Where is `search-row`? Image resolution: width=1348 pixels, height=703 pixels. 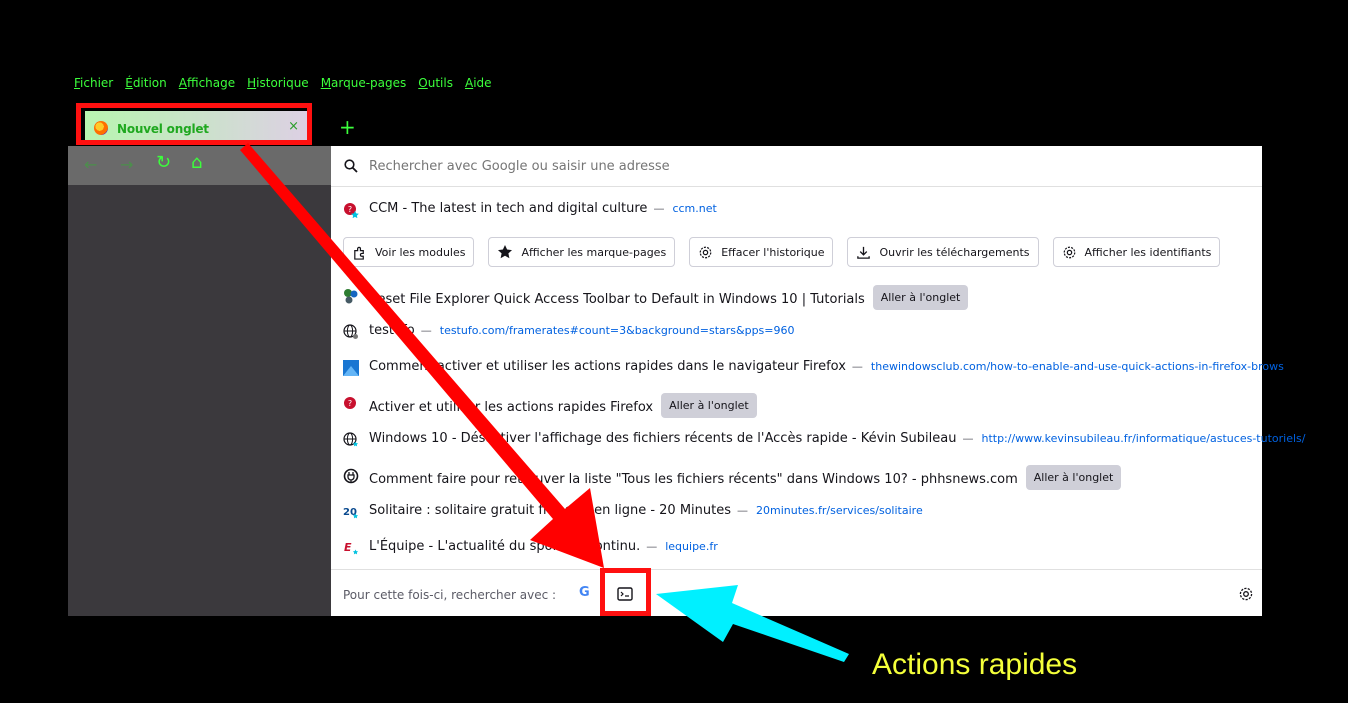 search-row is located at coordinates (796, 166).